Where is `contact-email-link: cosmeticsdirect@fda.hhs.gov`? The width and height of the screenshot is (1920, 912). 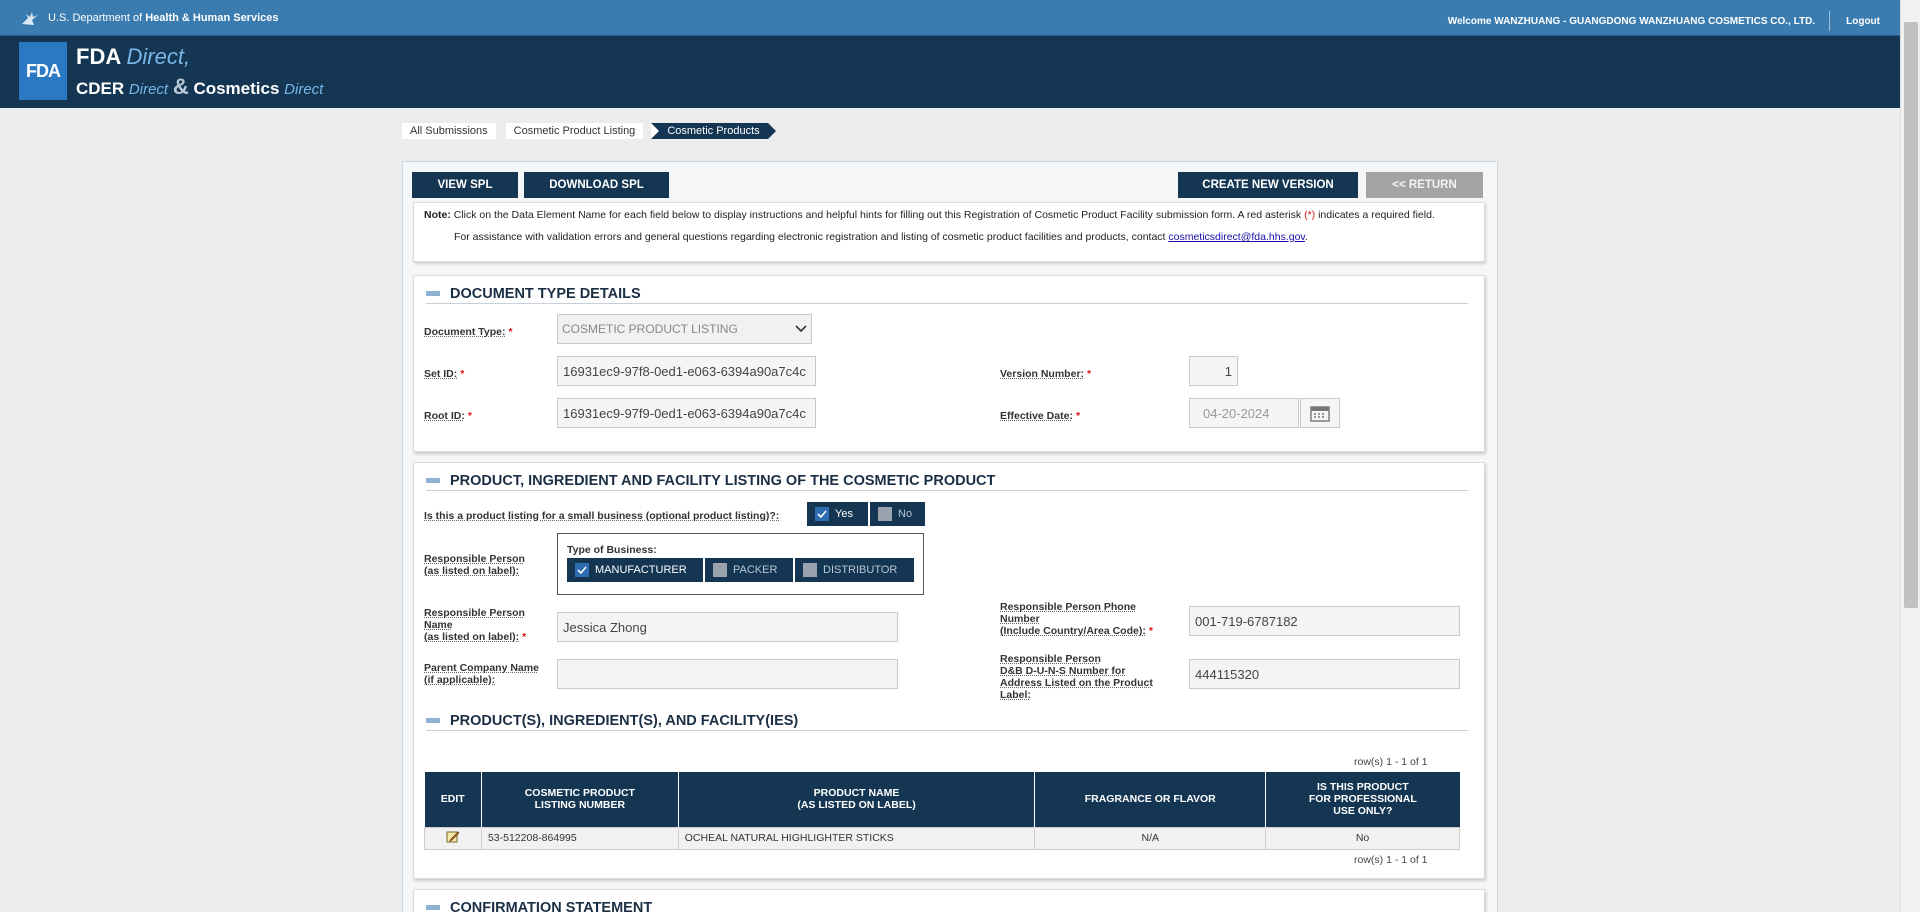 contact-email-link: cosmeticsdirect@fda.hhs.gov is located at coordinates (1236, 237).